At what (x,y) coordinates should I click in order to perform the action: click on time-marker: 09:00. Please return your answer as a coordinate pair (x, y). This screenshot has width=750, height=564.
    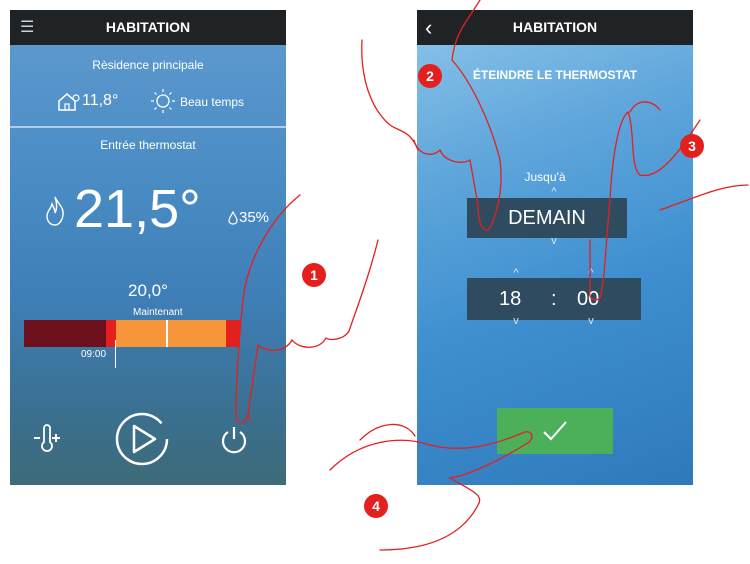
    Looking at the image, I should click on (94, 354).